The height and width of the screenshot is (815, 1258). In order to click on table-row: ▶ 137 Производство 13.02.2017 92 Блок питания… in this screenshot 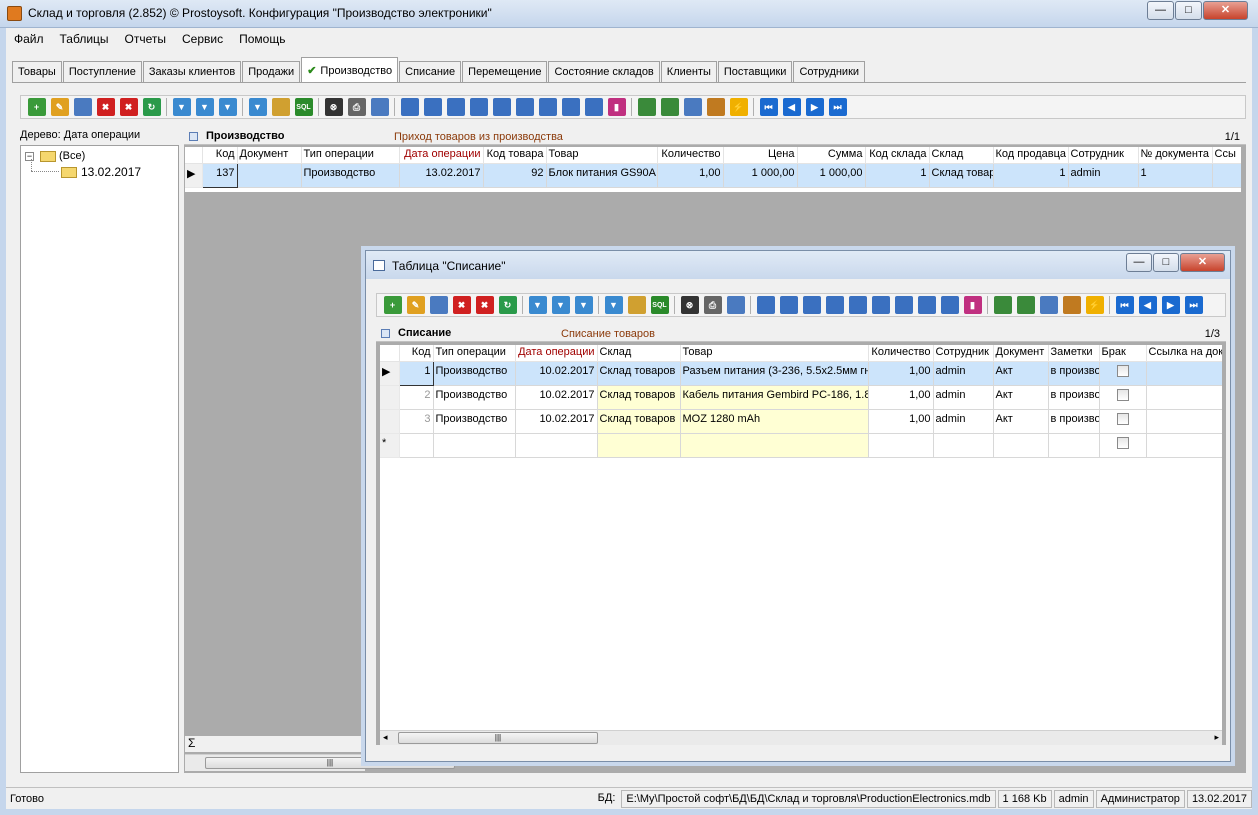, I will do `click(713, 175)`.